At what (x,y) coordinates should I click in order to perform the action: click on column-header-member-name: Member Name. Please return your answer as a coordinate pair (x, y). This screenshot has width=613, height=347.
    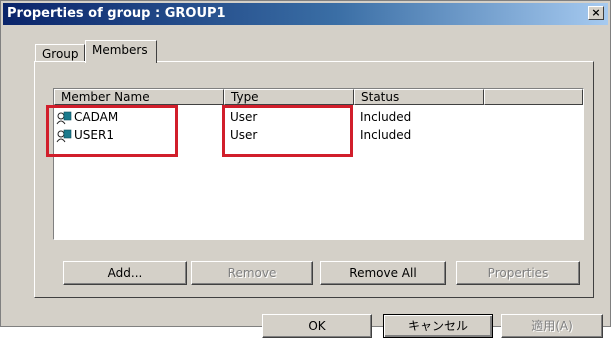
    Looking at the image, I should click on (139, 97).